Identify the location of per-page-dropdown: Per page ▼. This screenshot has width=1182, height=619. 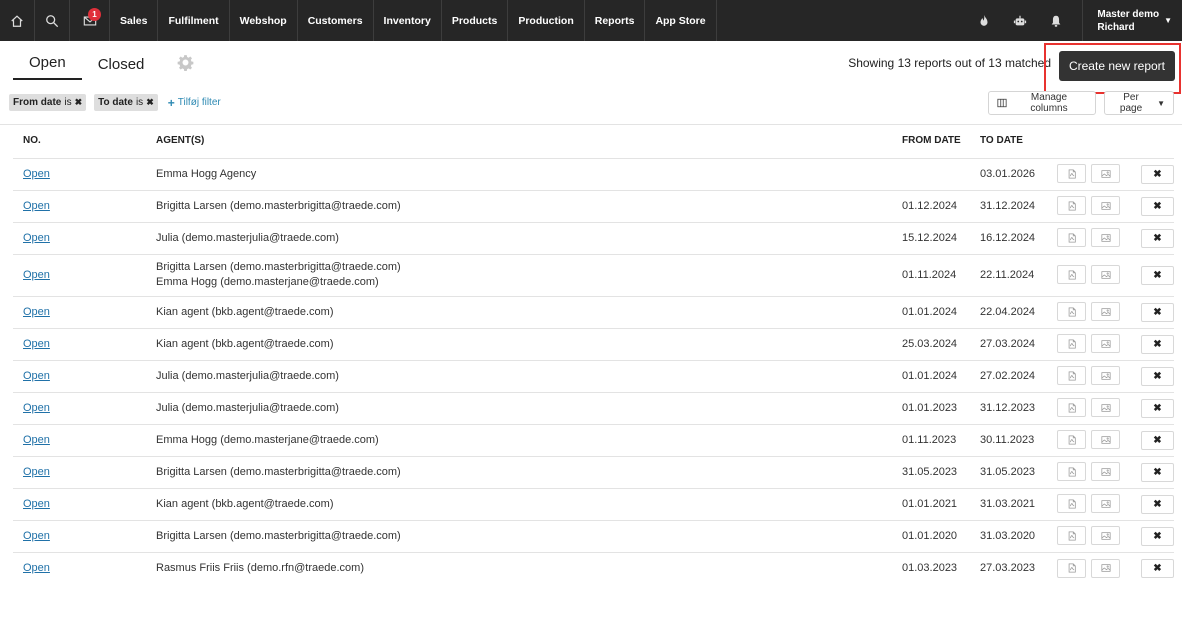
(1139, 103).